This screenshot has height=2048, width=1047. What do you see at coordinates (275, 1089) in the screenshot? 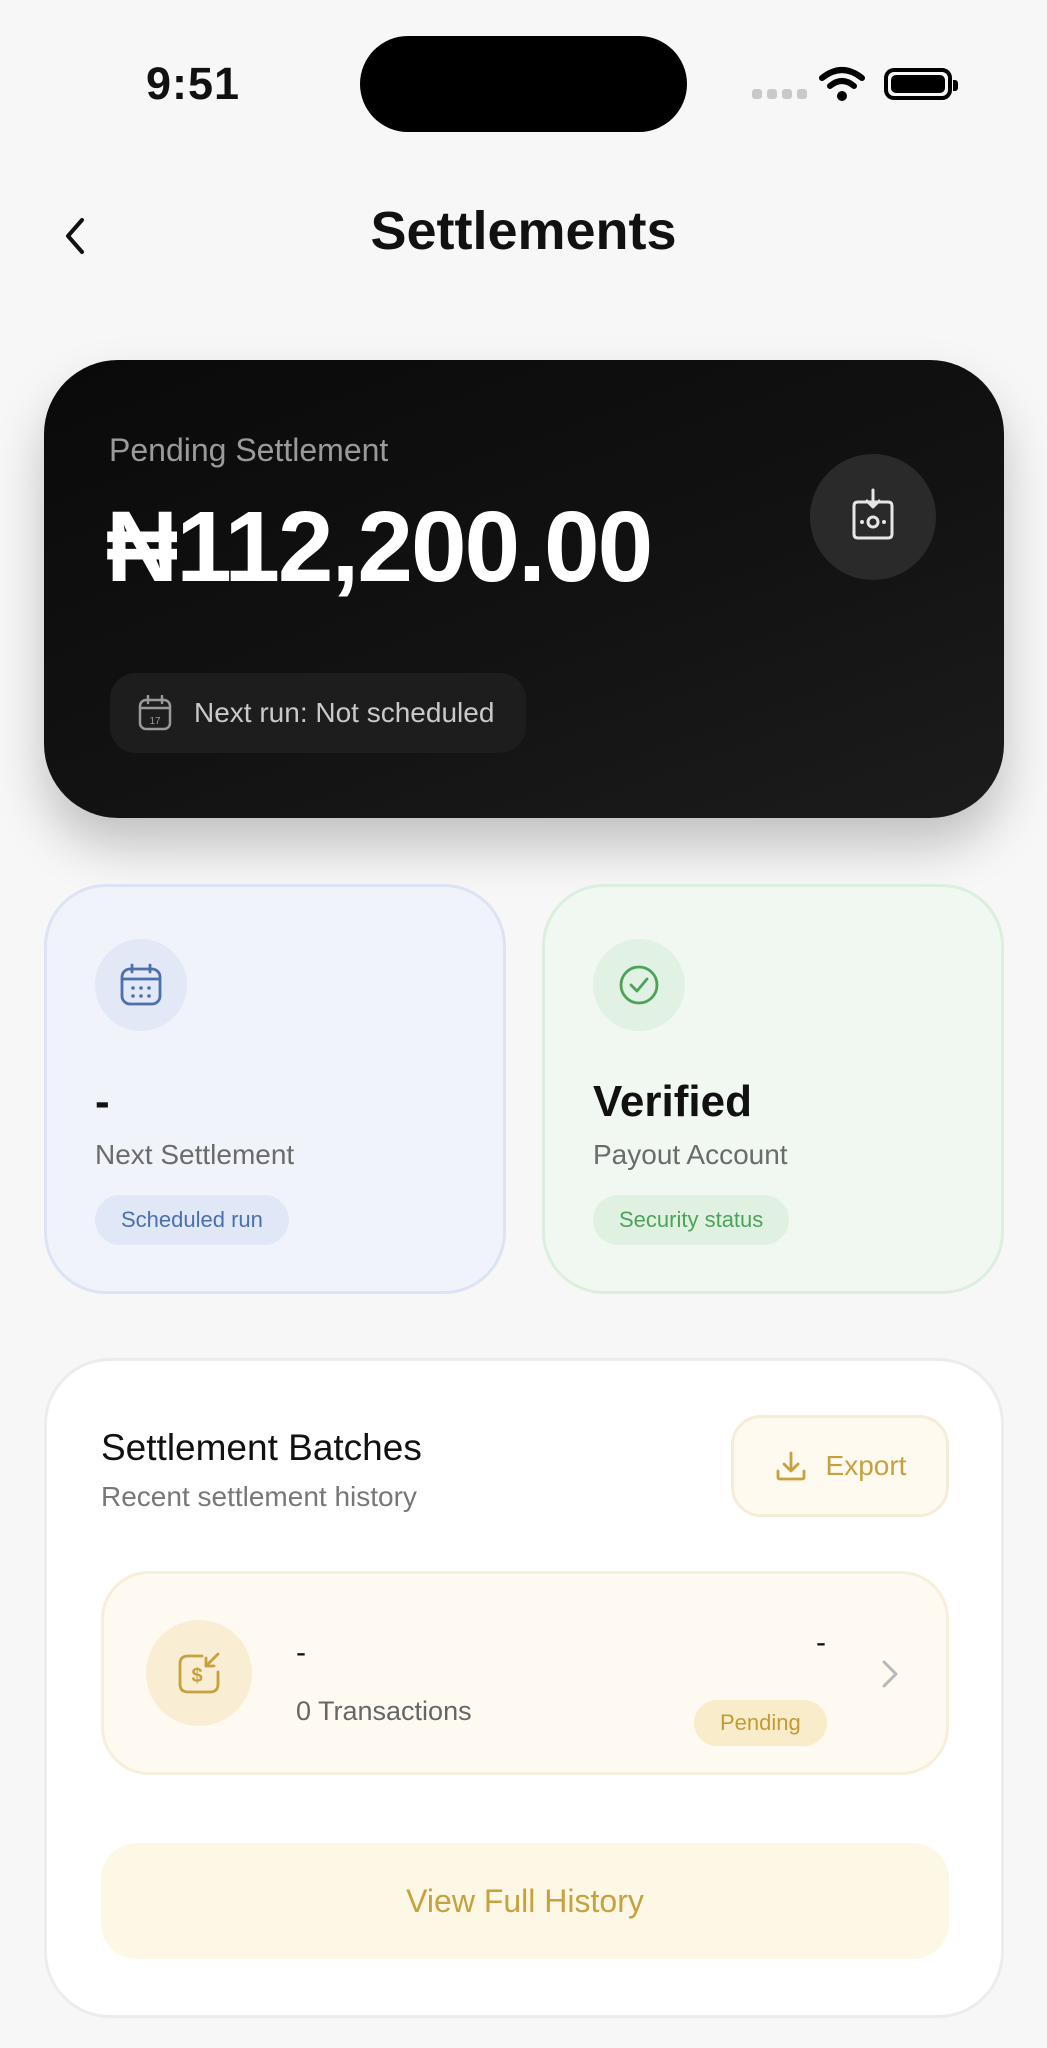
I see `next-settlement-card: - Next Settlement Scheduled run` at bounding box center [275, 1089].